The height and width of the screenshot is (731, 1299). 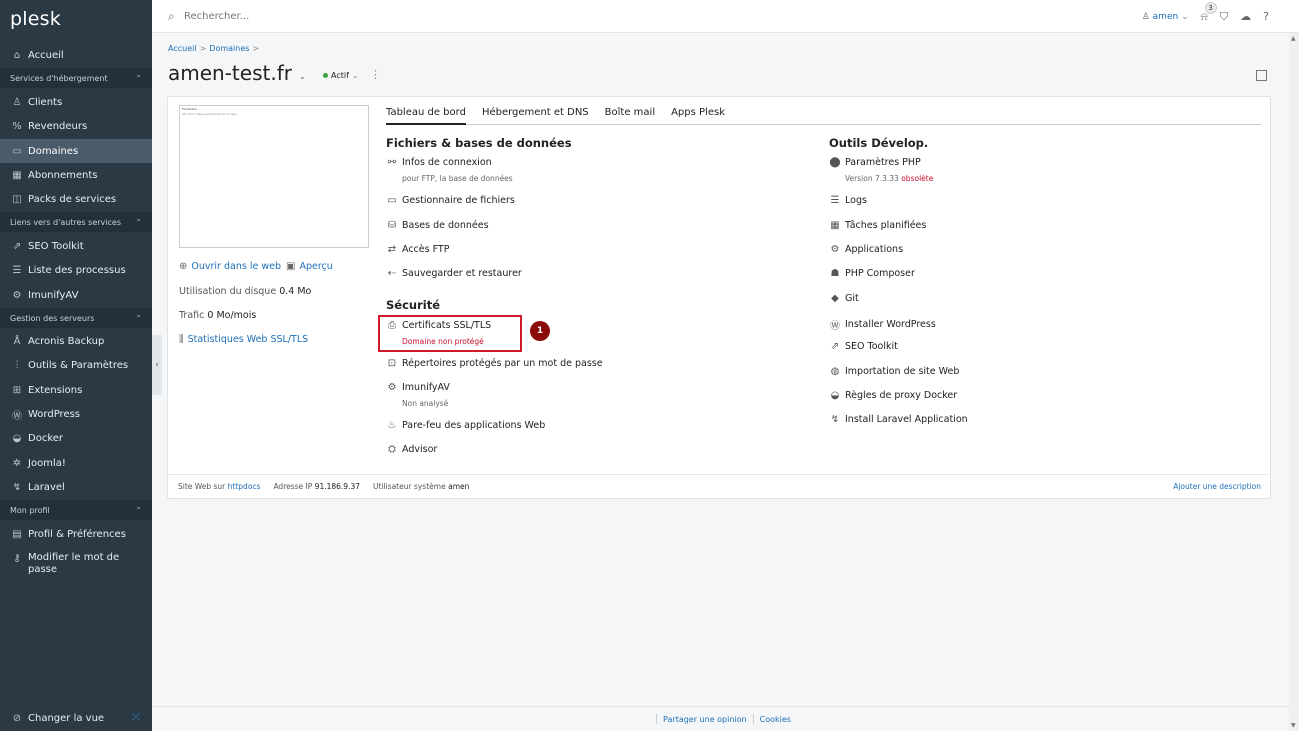 What do you see at coordinates (76, 175) in the screenshot?
I see `sidebar-item-subscriptions: ▦ Abonnements` at bounding box center [76, 175].